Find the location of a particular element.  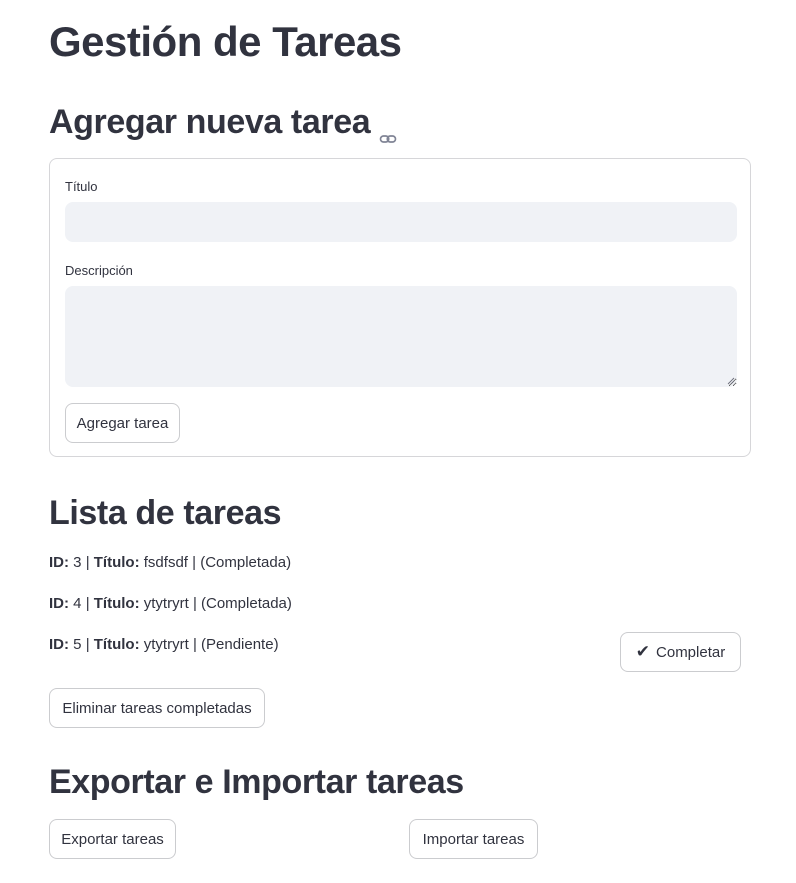

check-icon: ✔ is located at coordinates (643, 651).